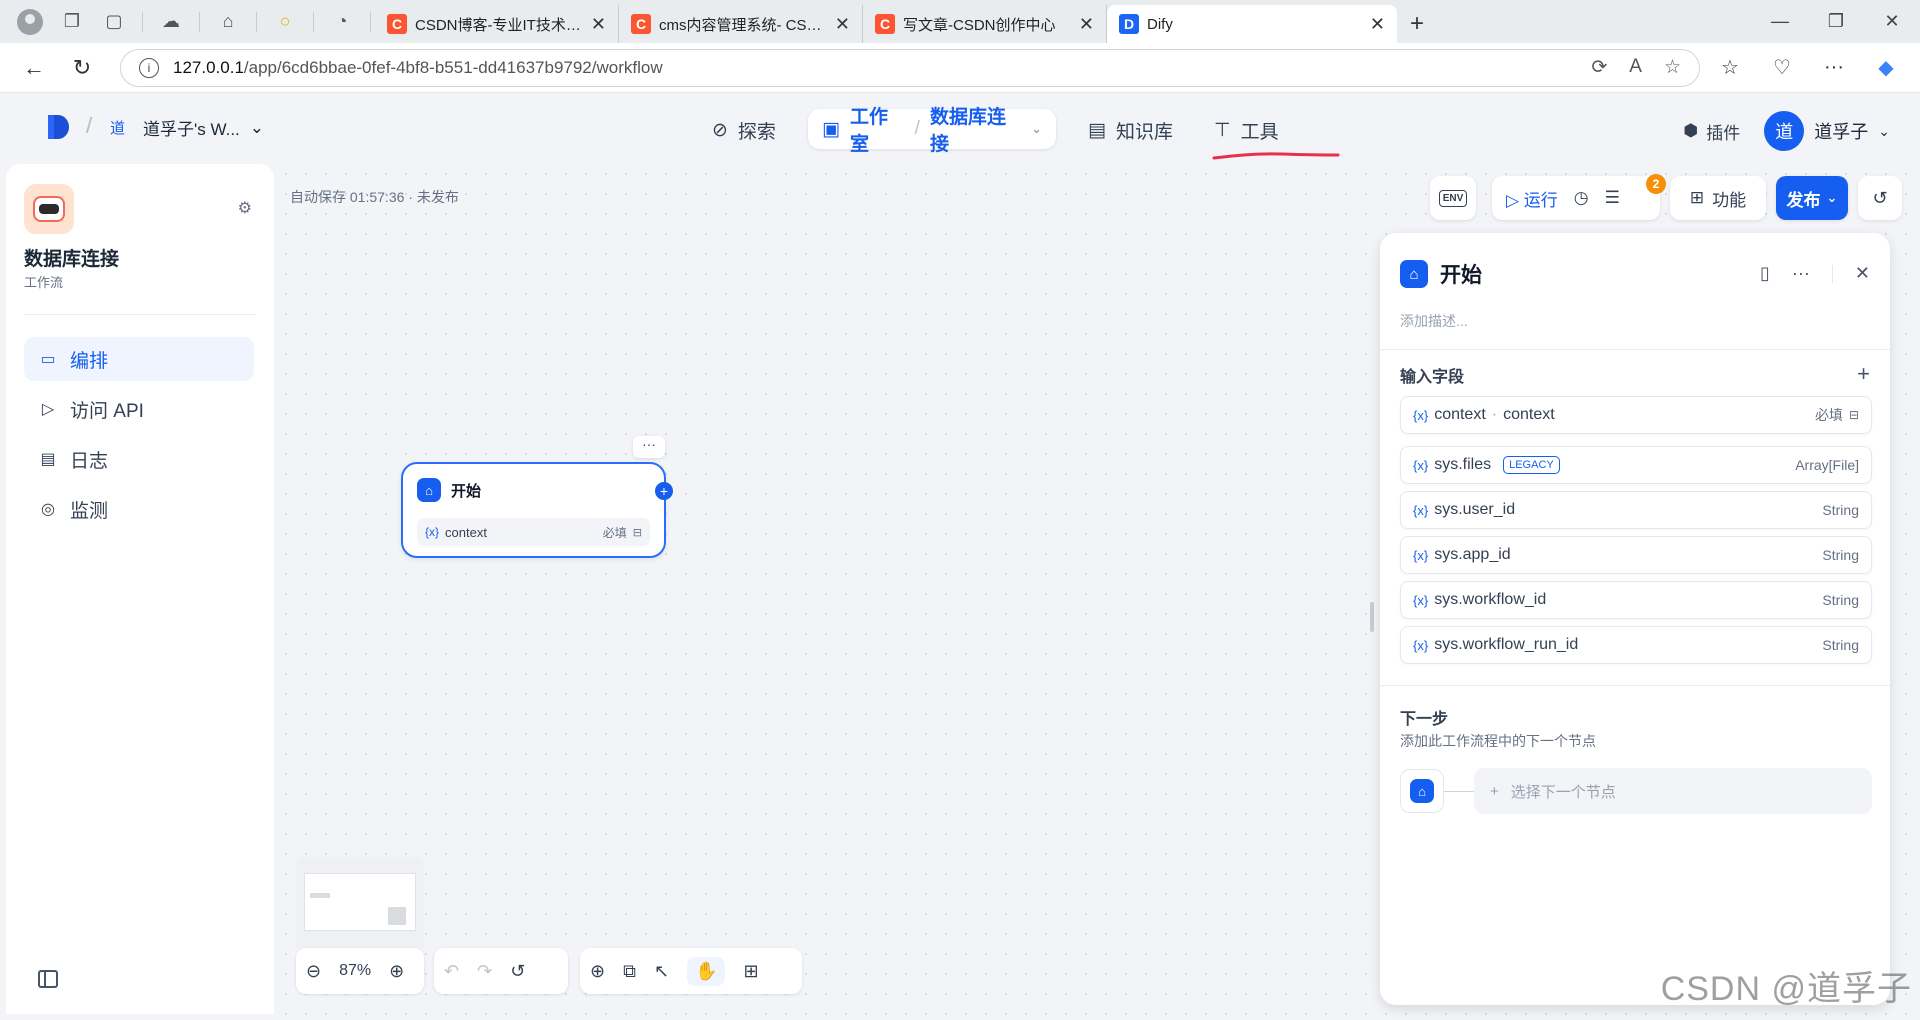 Image resolution: width=1920 pixels, height=1020 pixels. I want to click on nav-studio: ▣ 工作室 / 数据库连接 ⌄, so click(932, 131).